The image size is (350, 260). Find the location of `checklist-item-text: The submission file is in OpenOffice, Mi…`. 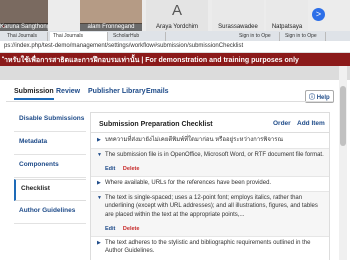

checklist-item-text: The submission file is in OpenOffice, Mi… is located at coordinates (214, 155).